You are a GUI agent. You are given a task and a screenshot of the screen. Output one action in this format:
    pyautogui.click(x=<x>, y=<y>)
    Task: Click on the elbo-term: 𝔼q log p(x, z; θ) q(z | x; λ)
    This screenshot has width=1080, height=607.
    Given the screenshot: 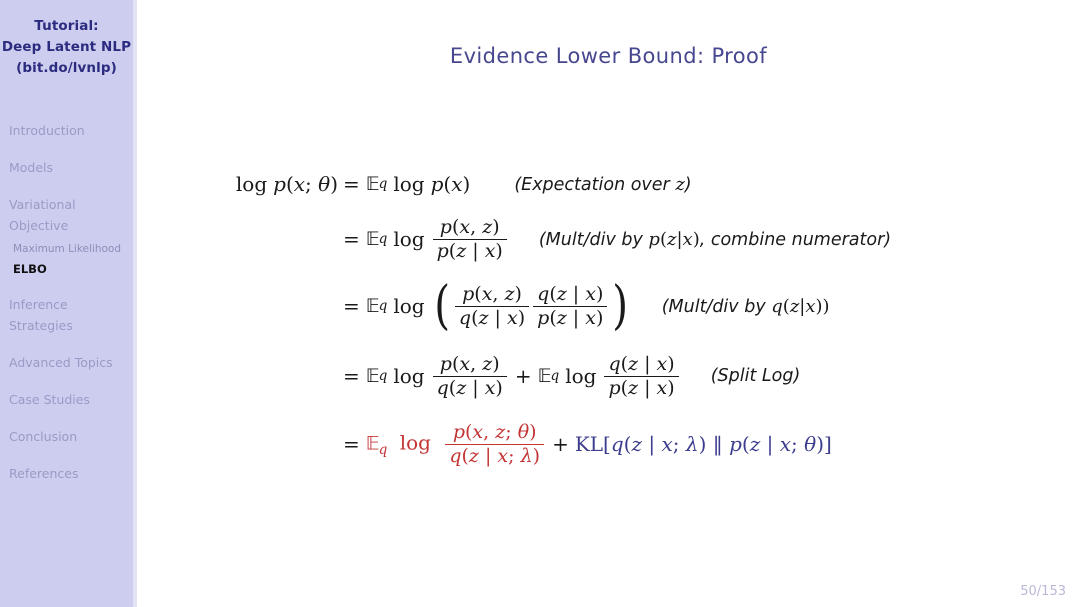 What is the action you would take?
    pyautogui.click(x=456, y=444)
    